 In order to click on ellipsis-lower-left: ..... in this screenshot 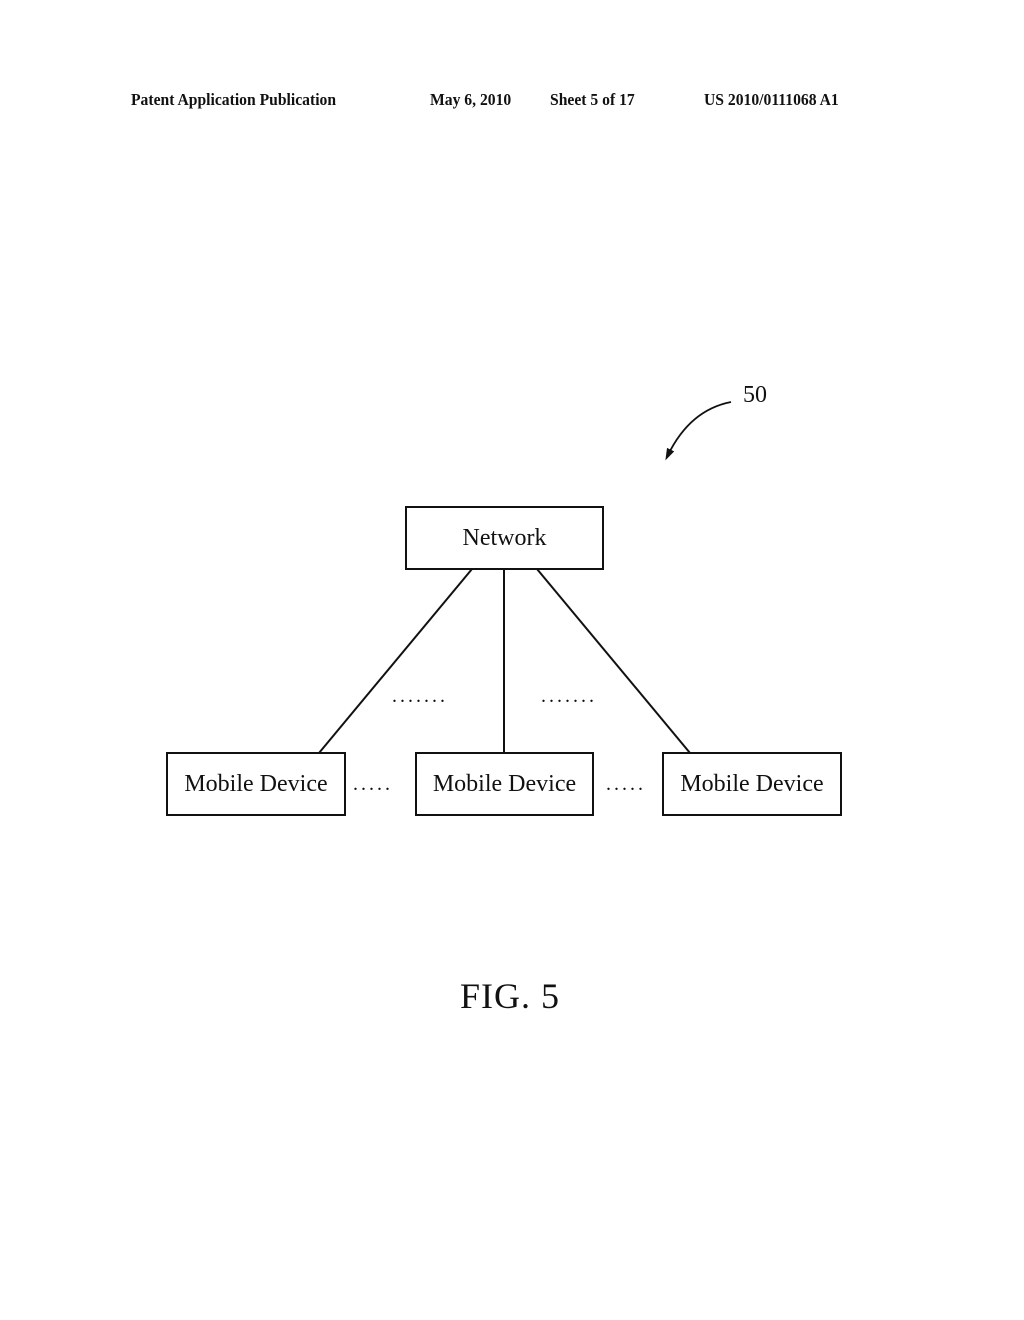, I will do `click(373, 784)`.